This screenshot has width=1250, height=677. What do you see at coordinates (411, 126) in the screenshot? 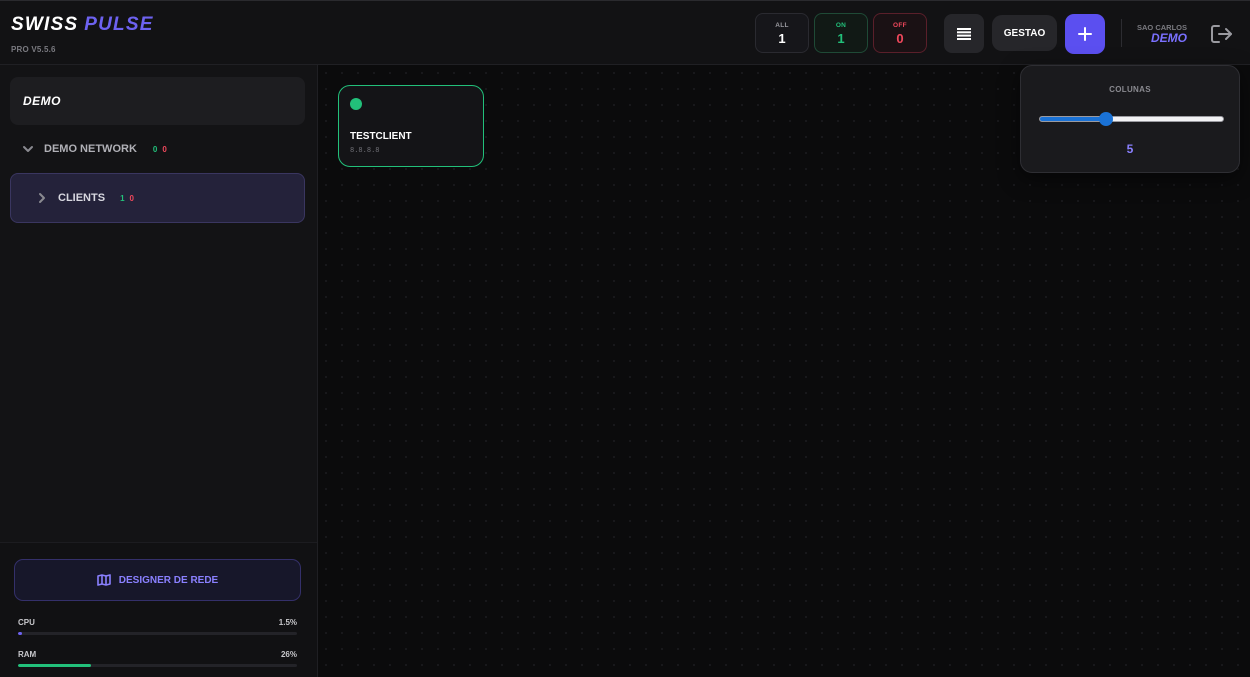
I see `device-card: TESTCLIENT 8.8.8.8` at bounding box center [411, 126].